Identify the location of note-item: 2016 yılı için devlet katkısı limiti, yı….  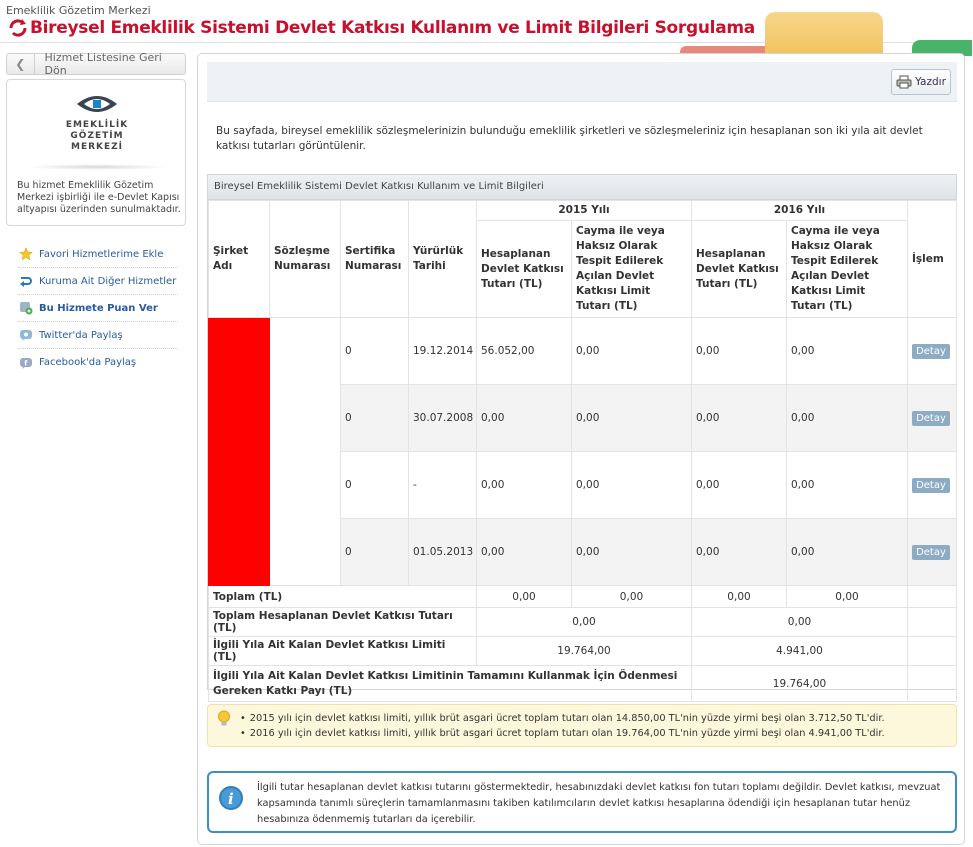
(562, 733).